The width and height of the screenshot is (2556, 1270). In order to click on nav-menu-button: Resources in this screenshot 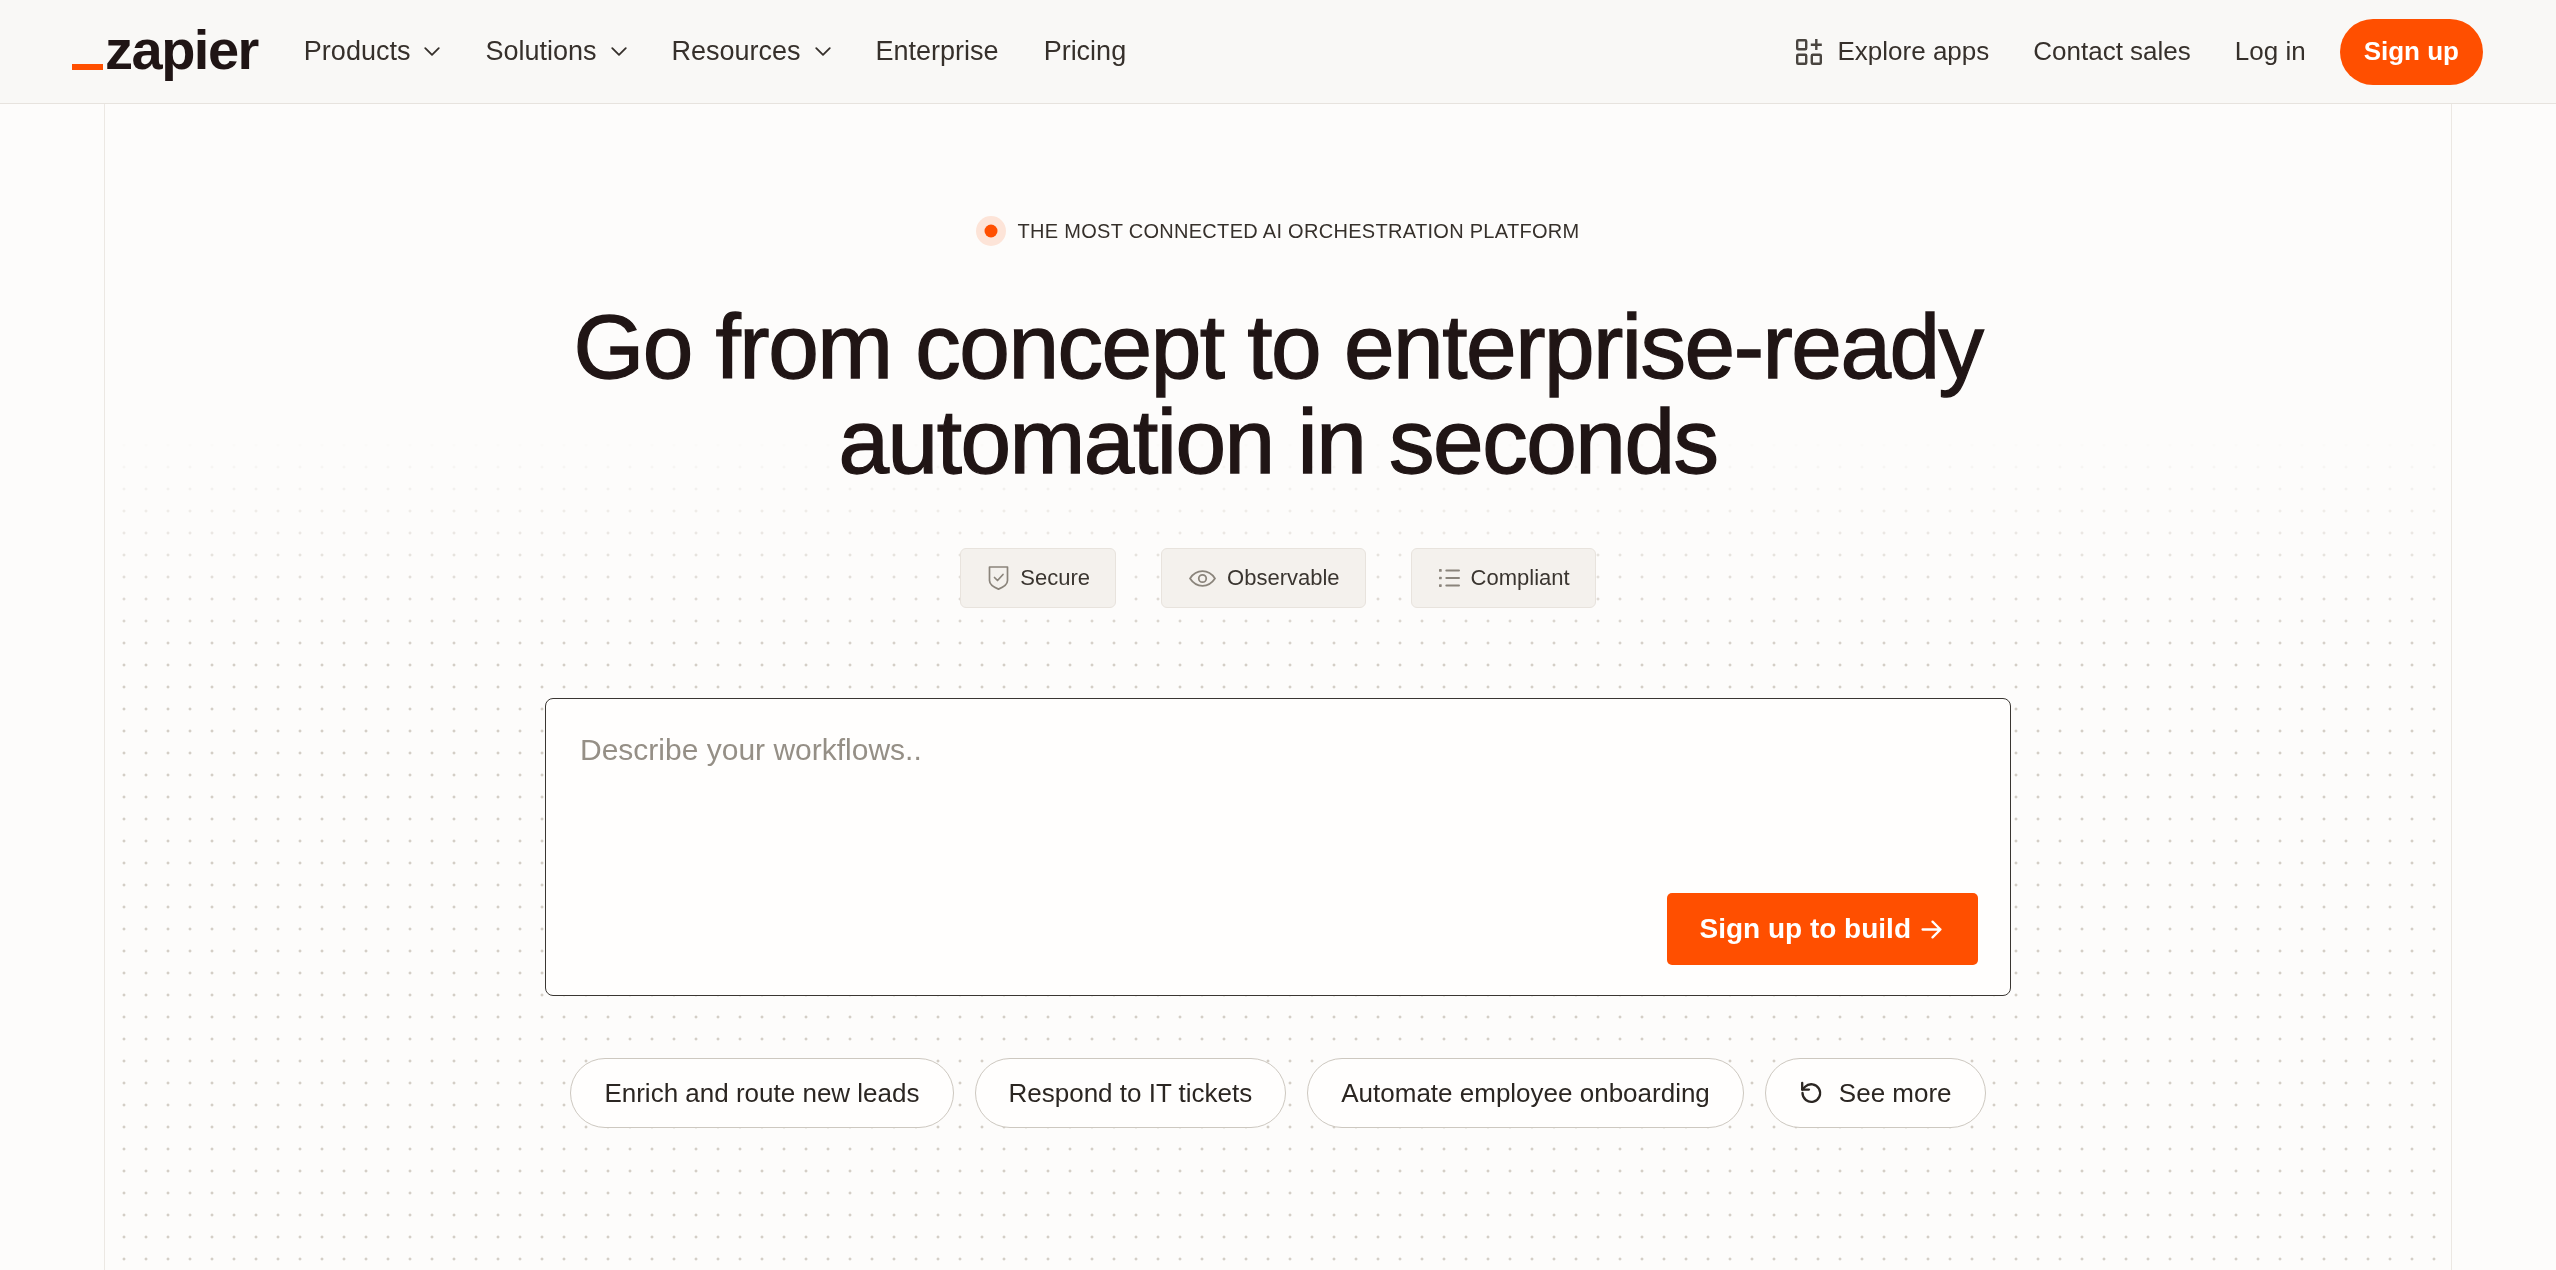, I will do `click(751, 51)`.